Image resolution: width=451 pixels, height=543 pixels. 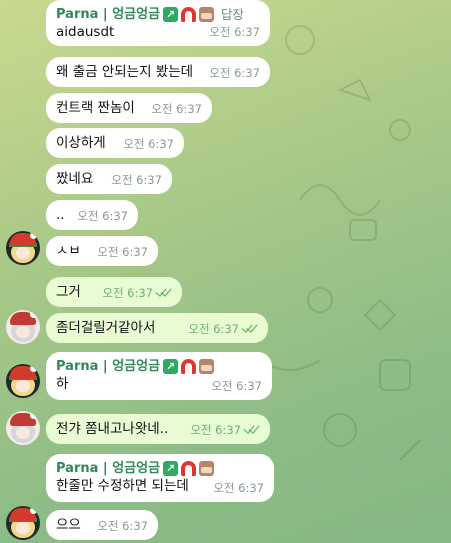 What do you see at coordinates (157, 328) in the screenshot?
I see `message-bubble: 좀더걸릴거같아서 오전 6:37` at bounding box center [157, 328].